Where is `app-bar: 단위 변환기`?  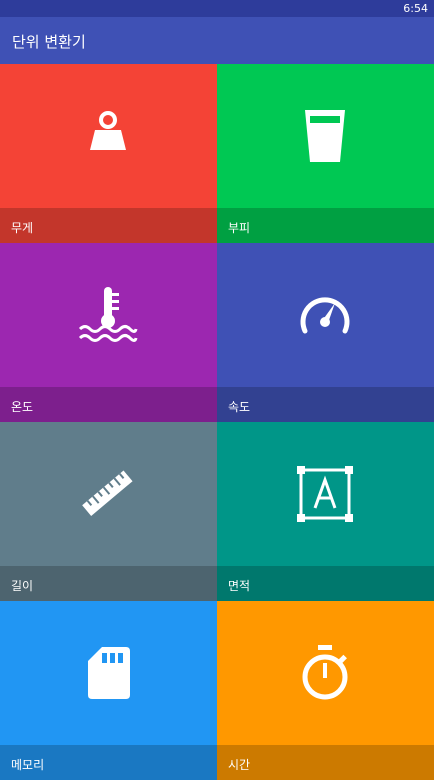
app-bar: 단위 변환기 is located at coordinates (217, 40).